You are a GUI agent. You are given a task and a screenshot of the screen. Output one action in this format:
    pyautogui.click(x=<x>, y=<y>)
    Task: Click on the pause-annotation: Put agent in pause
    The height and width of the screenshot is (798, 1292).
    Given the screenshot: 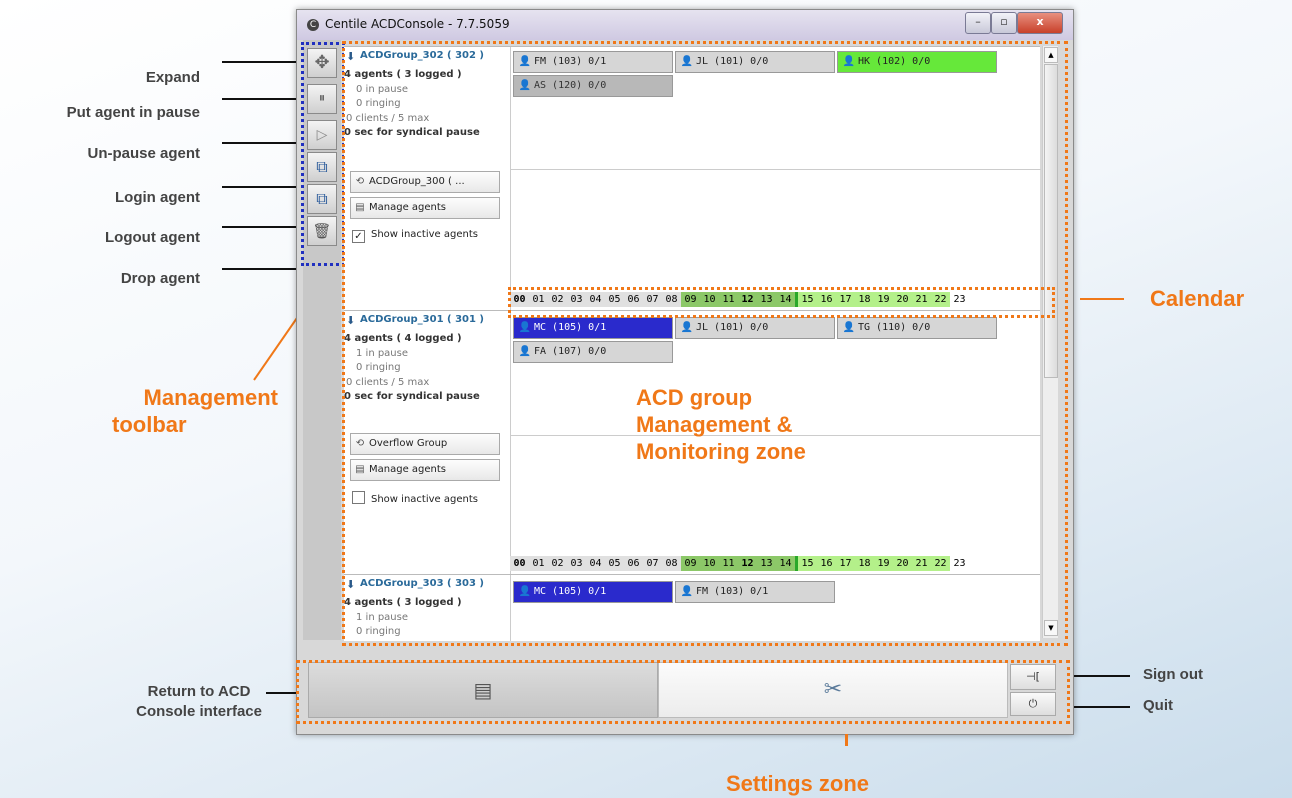 What is the action you would take?
    pyautogui.click(x=133, y=112)
    